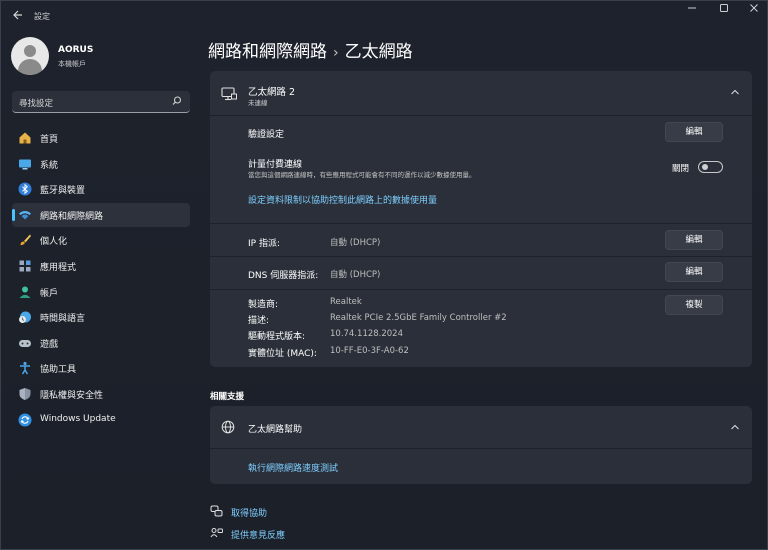  Describe the element at coordinates (25, 420) in the screenshot. I see `update-icon` at that location.